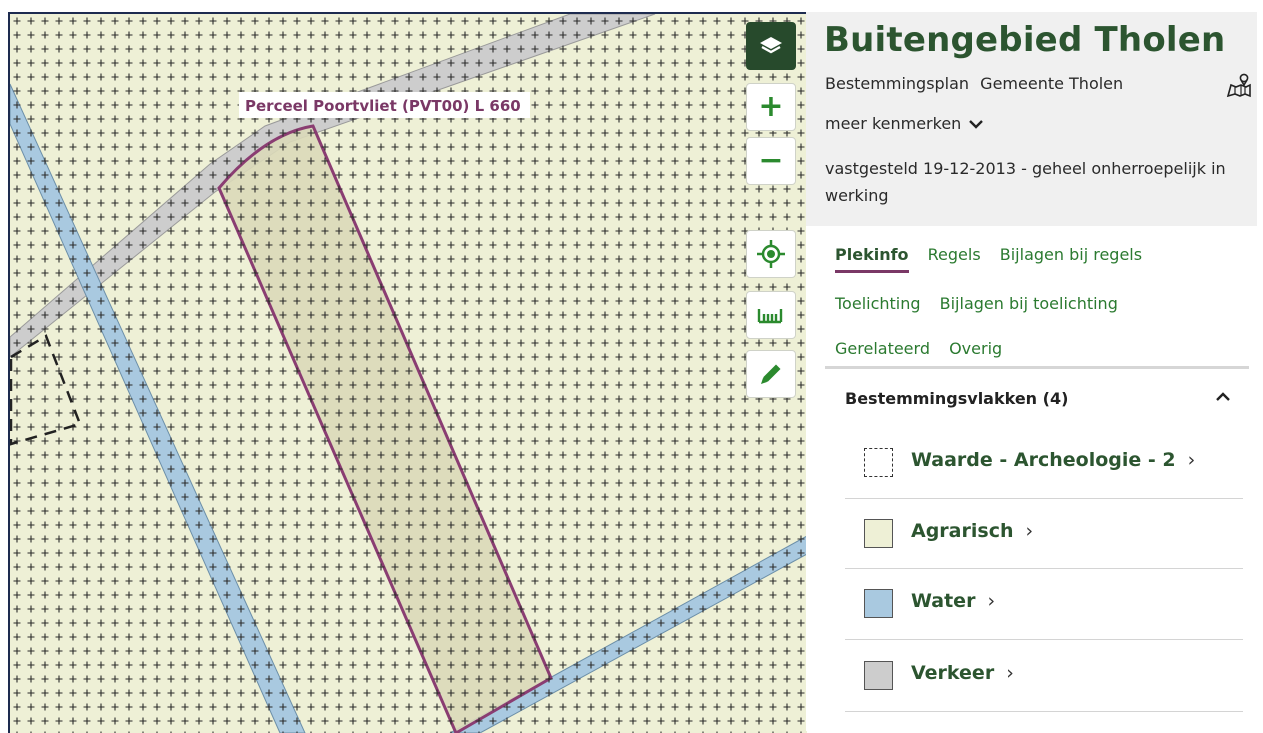 The image size is (1263, 733). I want to click on measure-button, so click(771, 315).